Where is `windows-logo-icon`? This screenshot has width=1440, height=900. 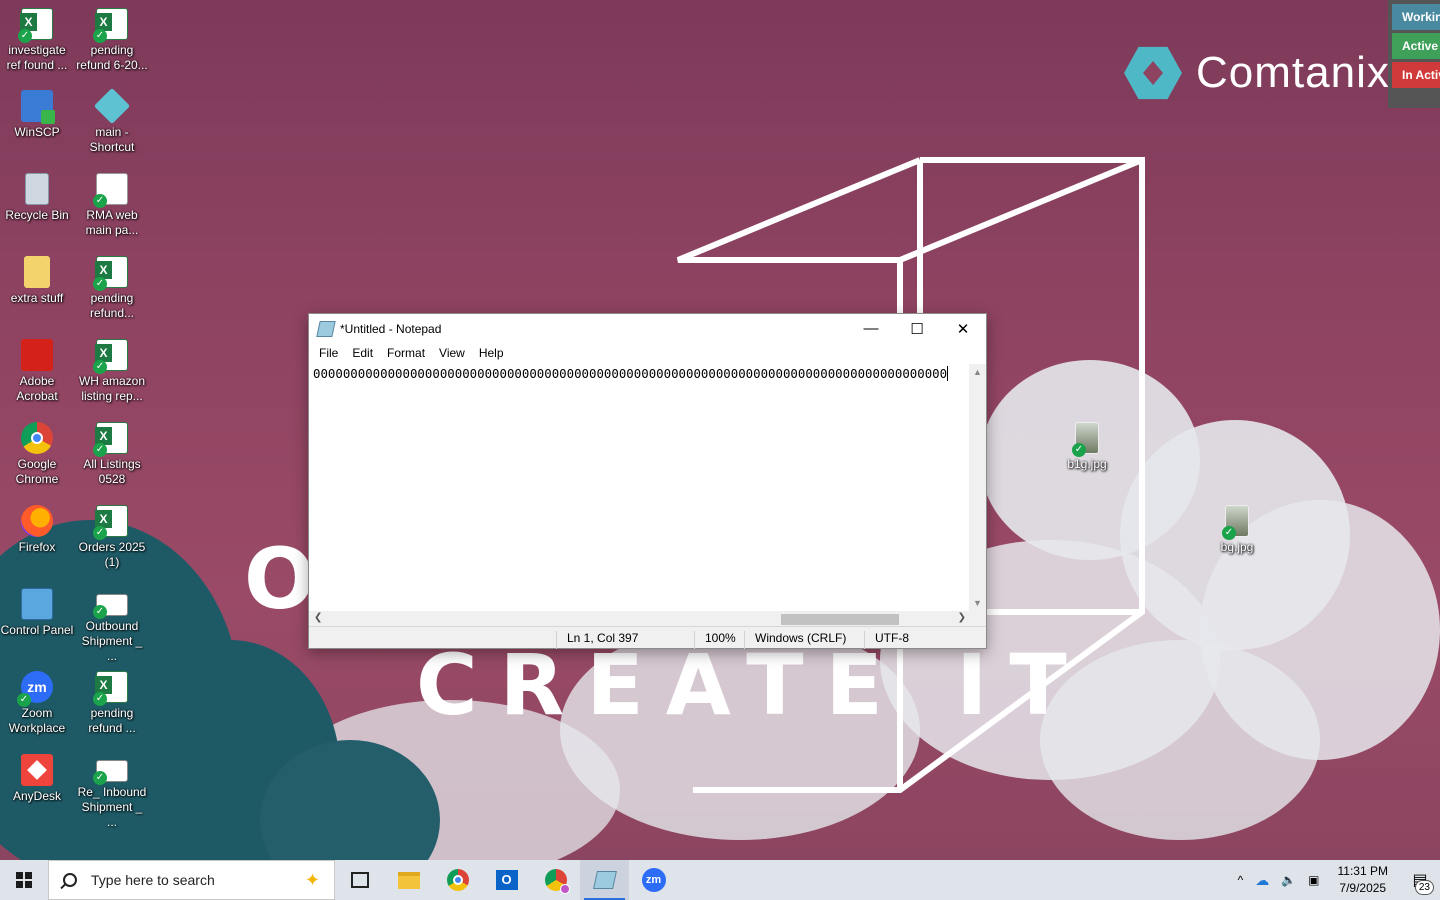
windows-logo-icon is located at coordinates (24, 880).